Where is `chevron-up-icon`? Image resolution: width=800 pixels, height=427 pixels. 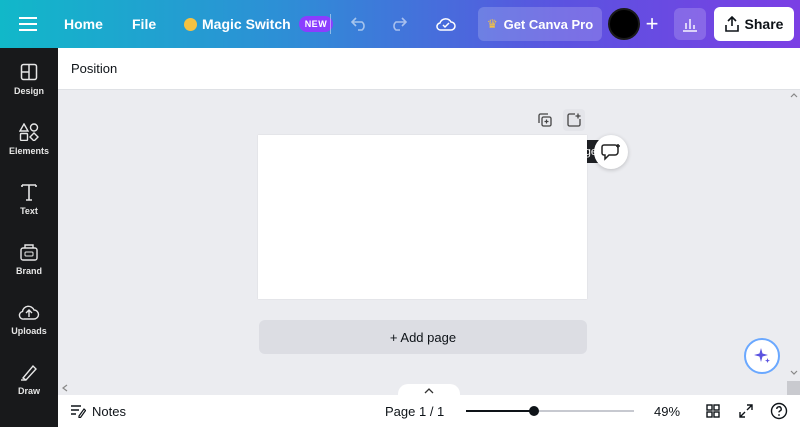
chevron-up-icon is located at coordinates (429, 391).